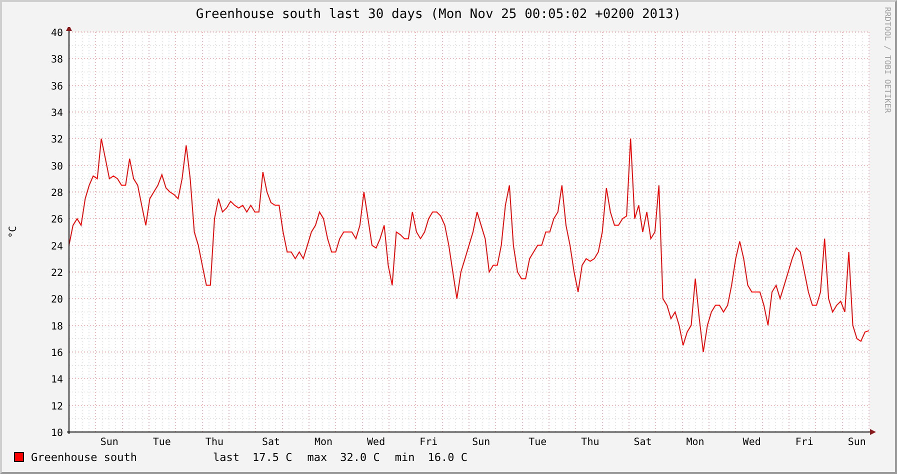  Describe the element at coordinates (56, 326) in the screenshot. I see `y-tick-label: 18` at that location.